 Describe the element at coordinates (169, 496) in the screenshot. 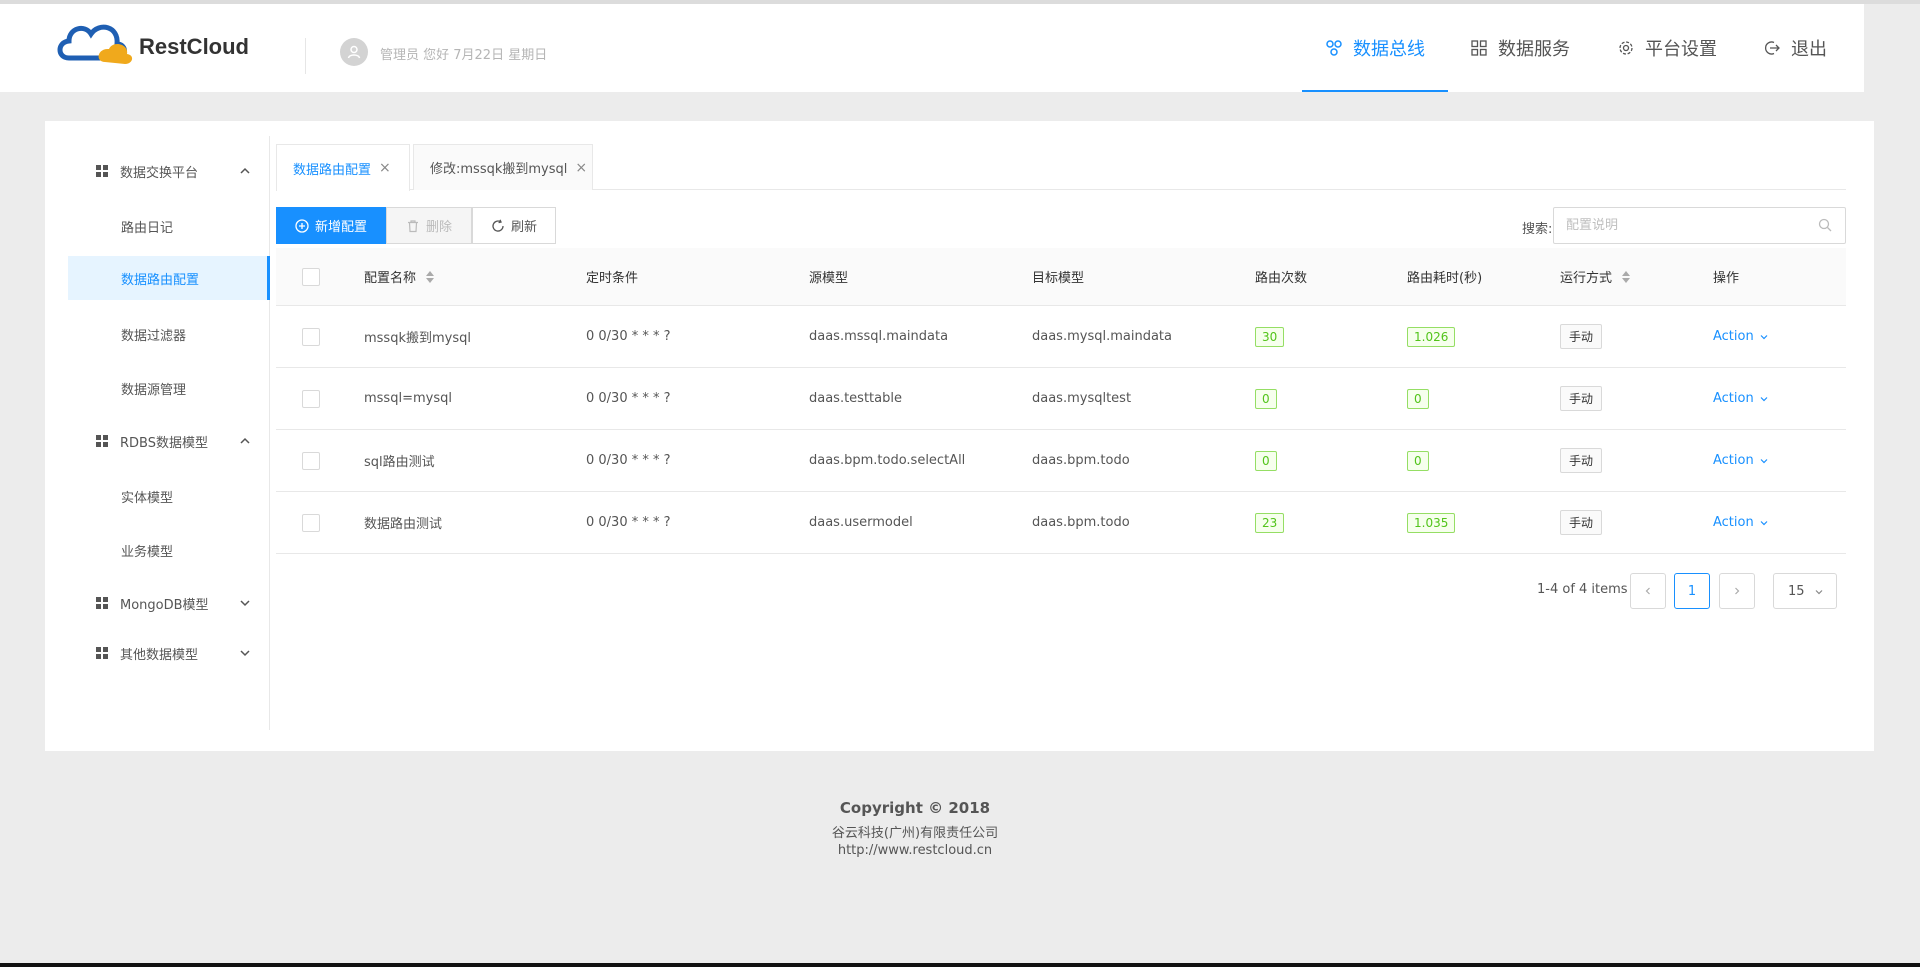

I see `sidebar-item-entity-model: 实体模型` at that location.